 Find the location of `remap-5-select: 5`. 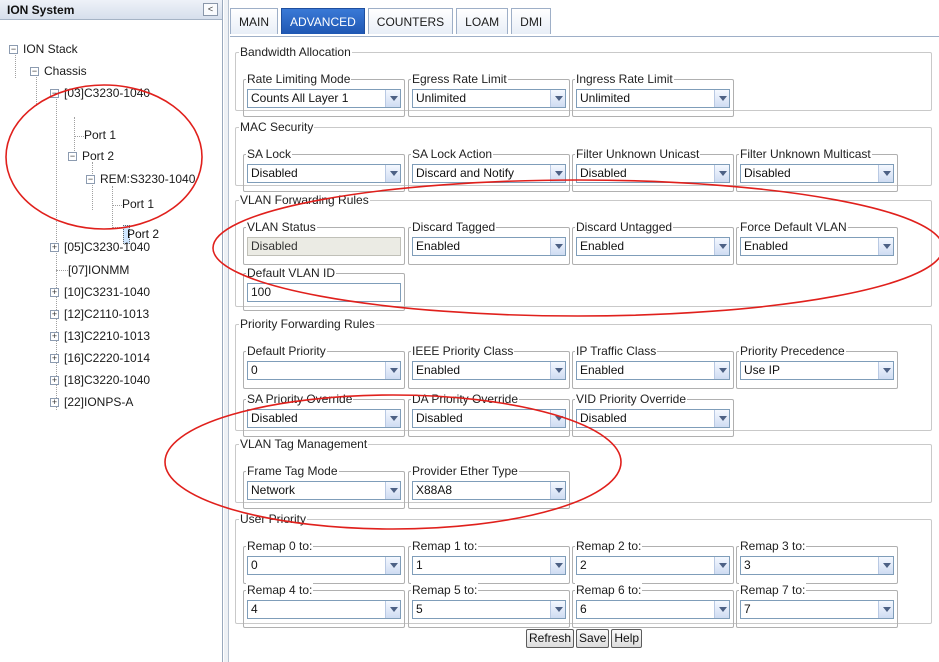

remap-5-select: 5 is located at coordinates (489, 609).